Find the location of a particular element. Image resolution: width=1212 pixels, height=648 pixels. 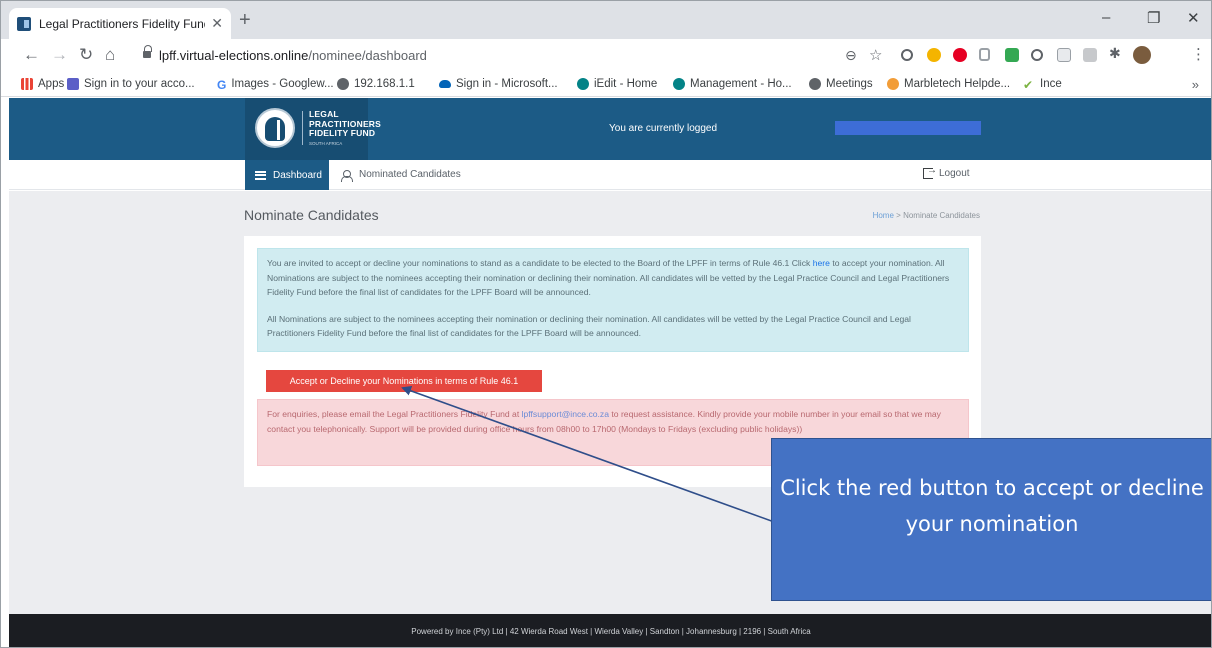

menu-kebab-icon: ⋮ is located at coordinates (1198, 54).